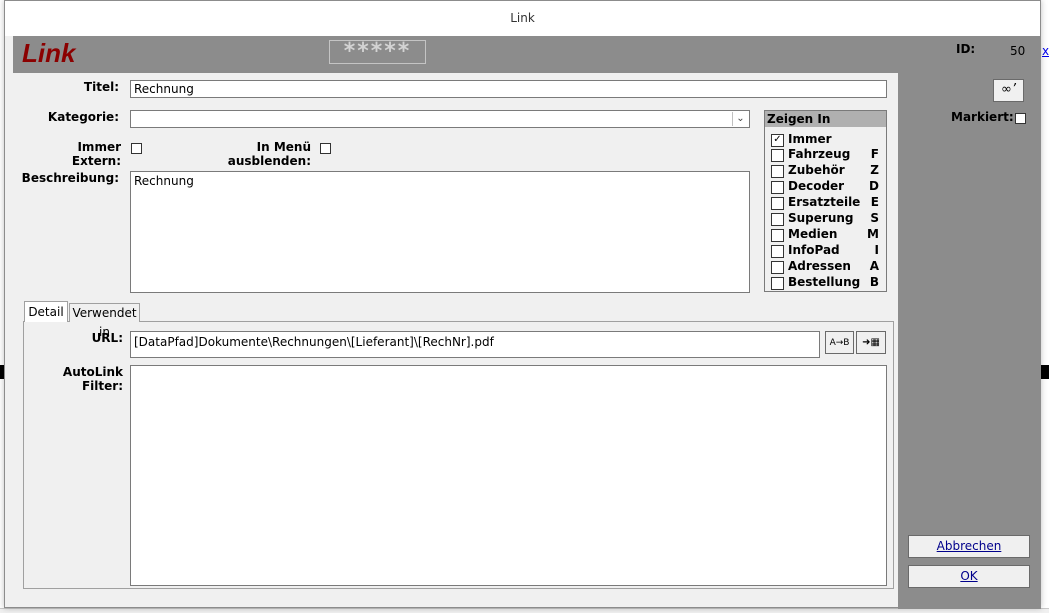  What do you see at coordinates (83, 117) in the screenshot?
I see `kategorie-label: Kategorie:` at bounding box center [83, 117].